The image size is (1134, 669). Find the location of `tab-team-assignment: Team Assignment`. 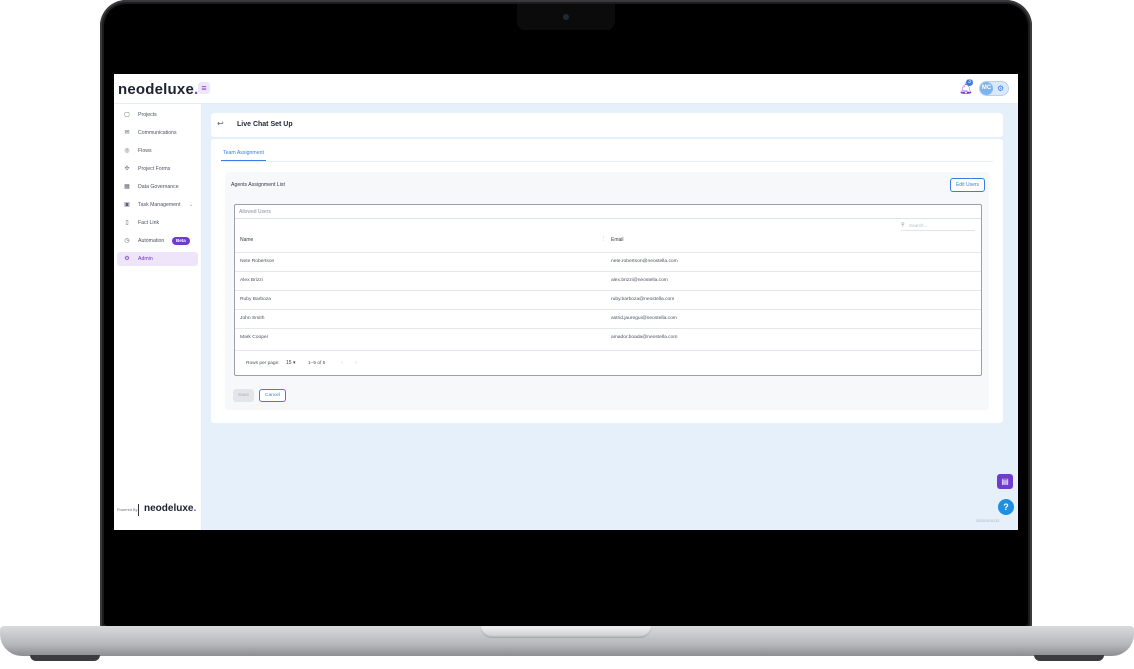

tab-team-assignment: Team Assignment is located at coordinates (243, 153).